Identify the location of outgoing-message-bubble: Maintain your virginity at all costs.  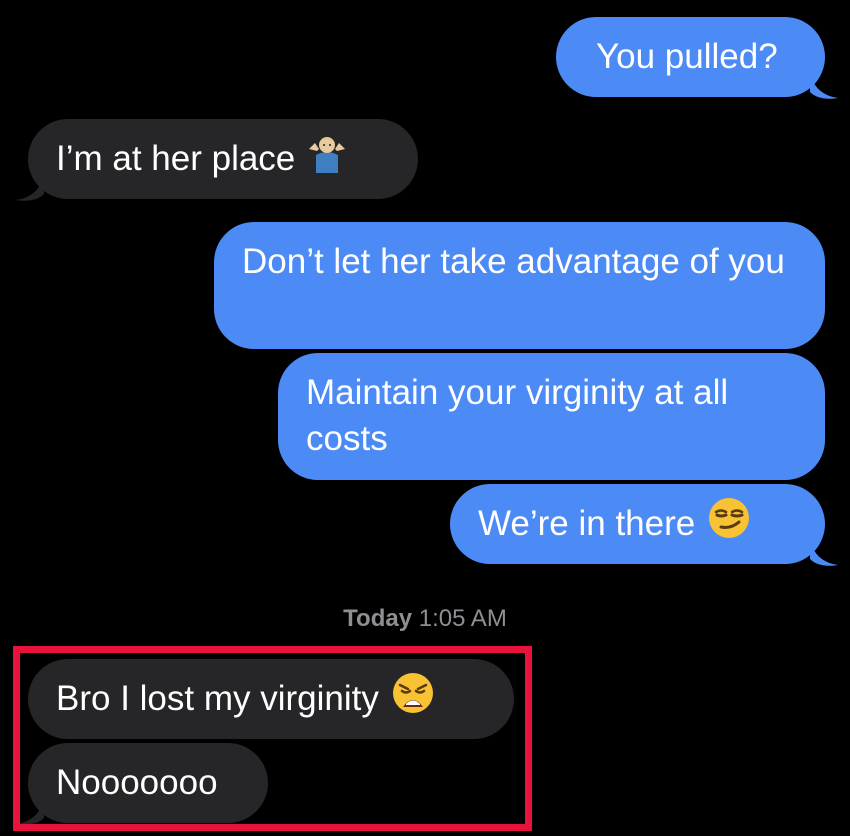
(551, 416).